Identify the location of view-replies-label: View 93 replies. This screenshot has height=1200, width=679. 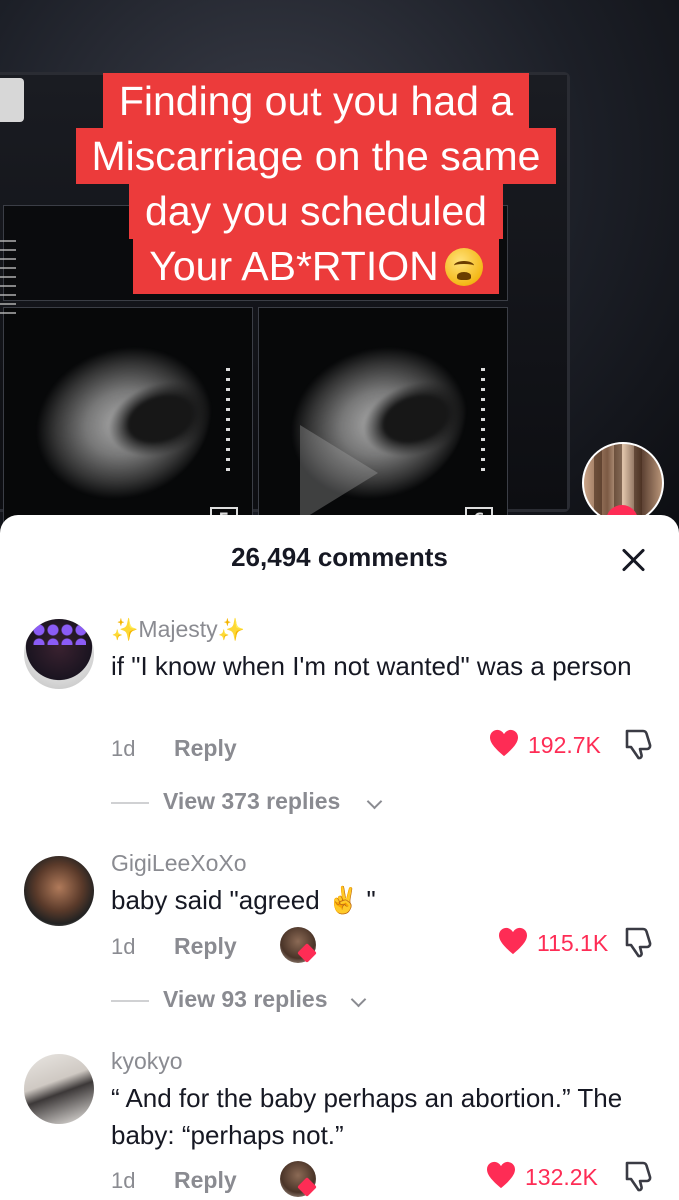
(245, 999).